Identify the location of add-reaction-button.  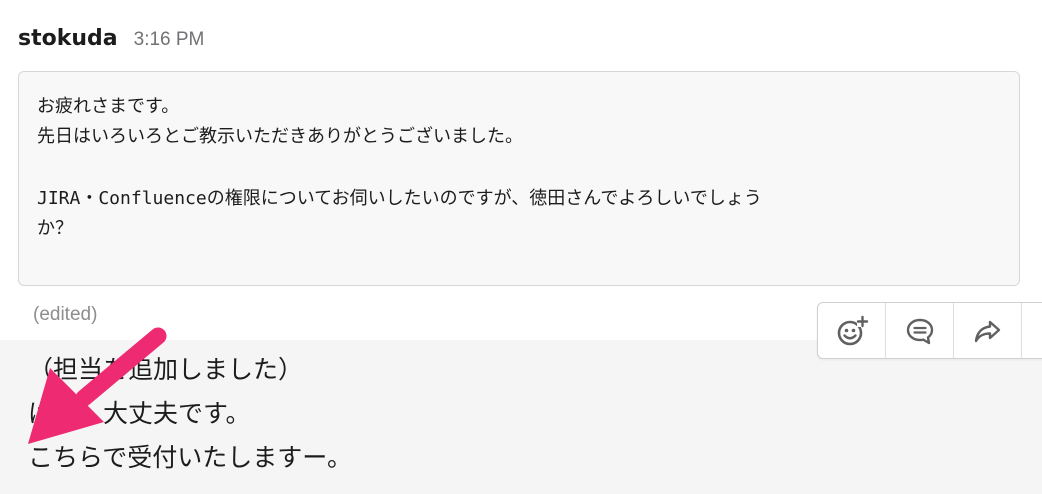
(852, 330).